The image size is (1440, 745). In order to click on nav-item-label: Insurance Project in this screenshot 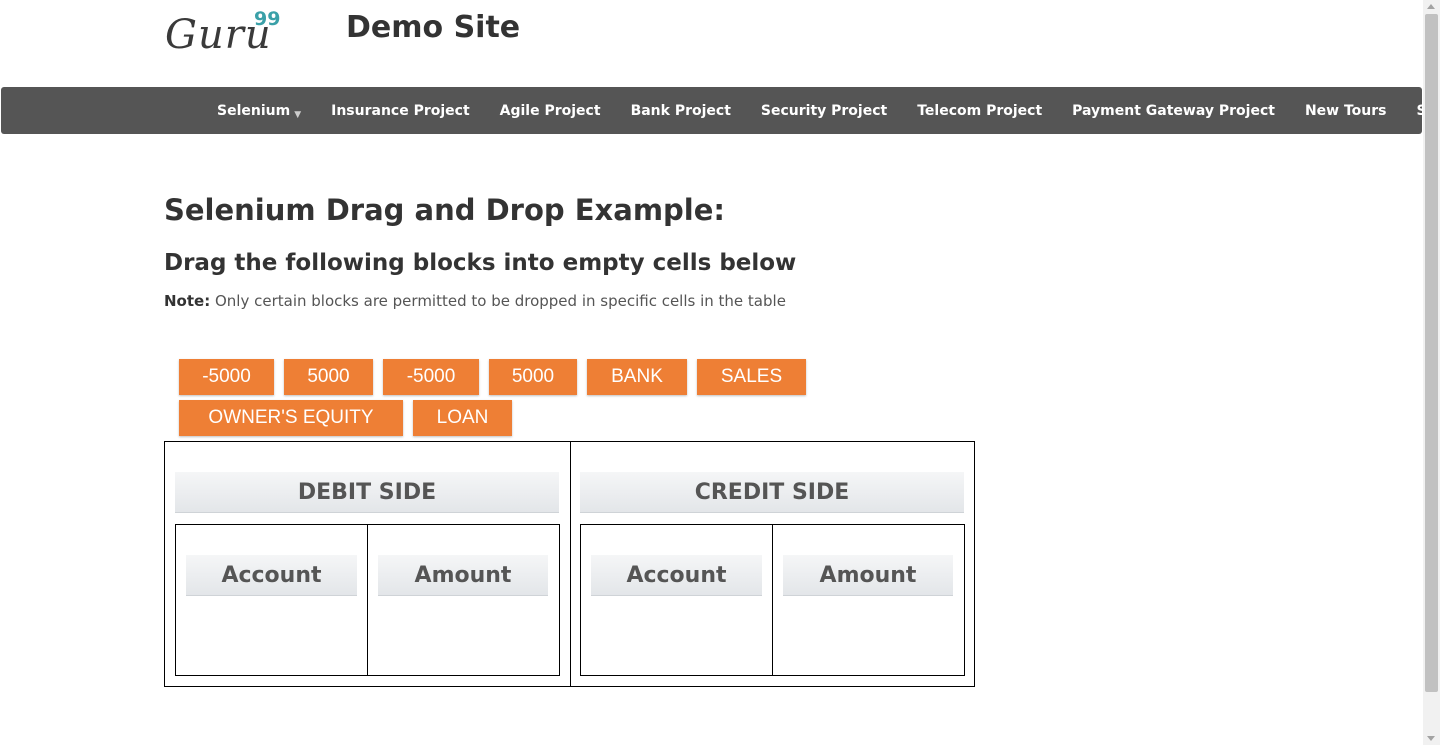, I will do `click(400, 110)`.